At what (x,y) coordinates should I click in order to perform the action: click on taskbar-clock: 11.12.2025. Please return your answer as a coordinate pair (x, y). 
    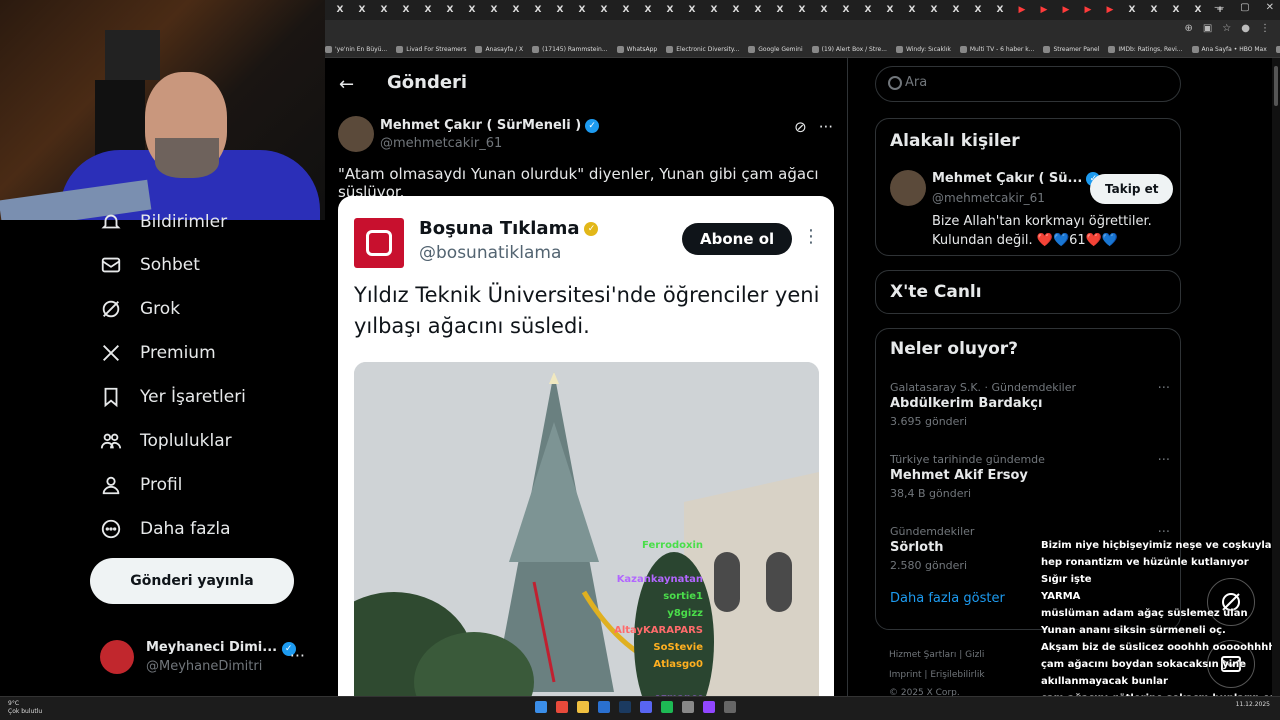
    Looking at the image, I should click on (1253, 704).